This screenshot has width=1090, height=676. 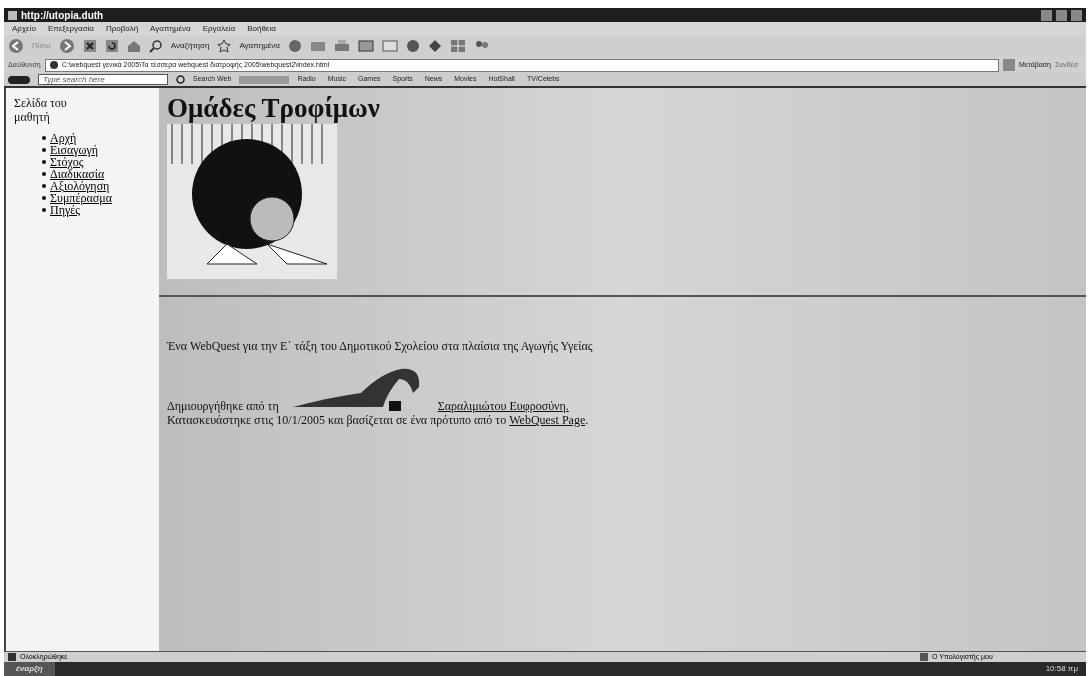 I want to click on status-icon, so click(x=12, y=657).